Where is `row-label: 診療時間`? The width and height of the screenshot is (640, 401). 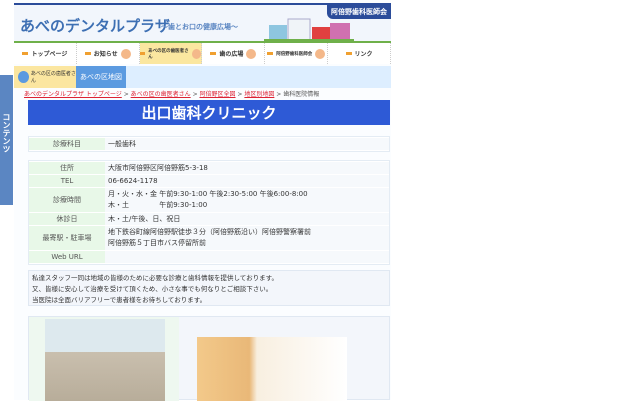
row-label: 診療時間 is located at coordinates (67, 200).